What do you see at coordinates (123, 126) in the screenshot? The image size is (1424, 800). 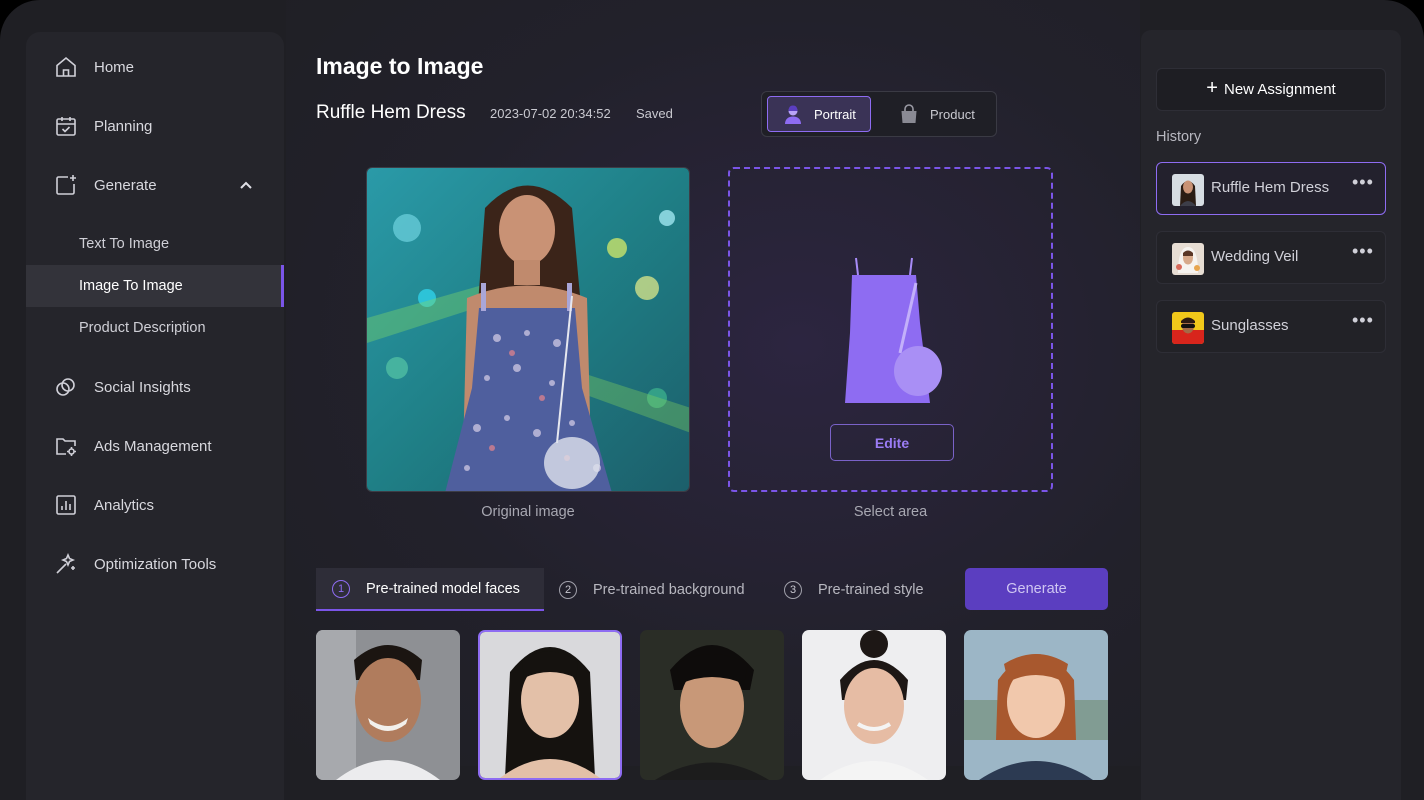 I see `sidebar-item-label: Planning` at bounding box center [123, 126].